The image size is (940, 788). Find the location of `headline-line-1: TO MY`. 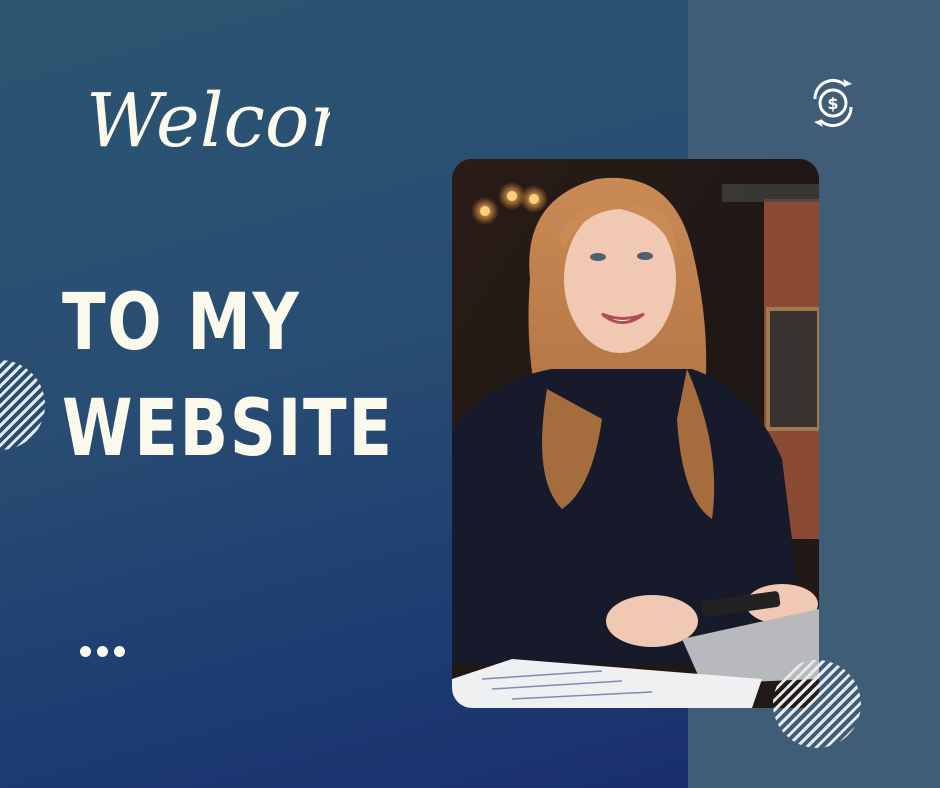

headline-line-1: TO MY is located at coordinates (181, 323).